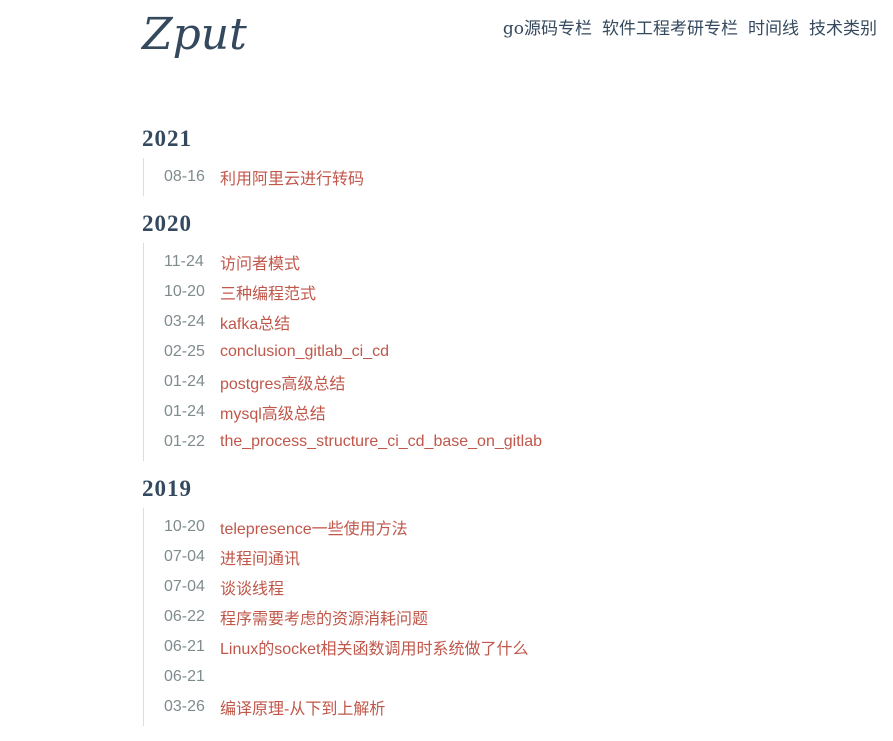  What do you see at coordinates (167, 488) in the screenshot?
I see `year-heading: 2019` at bounding box center [167, 488].